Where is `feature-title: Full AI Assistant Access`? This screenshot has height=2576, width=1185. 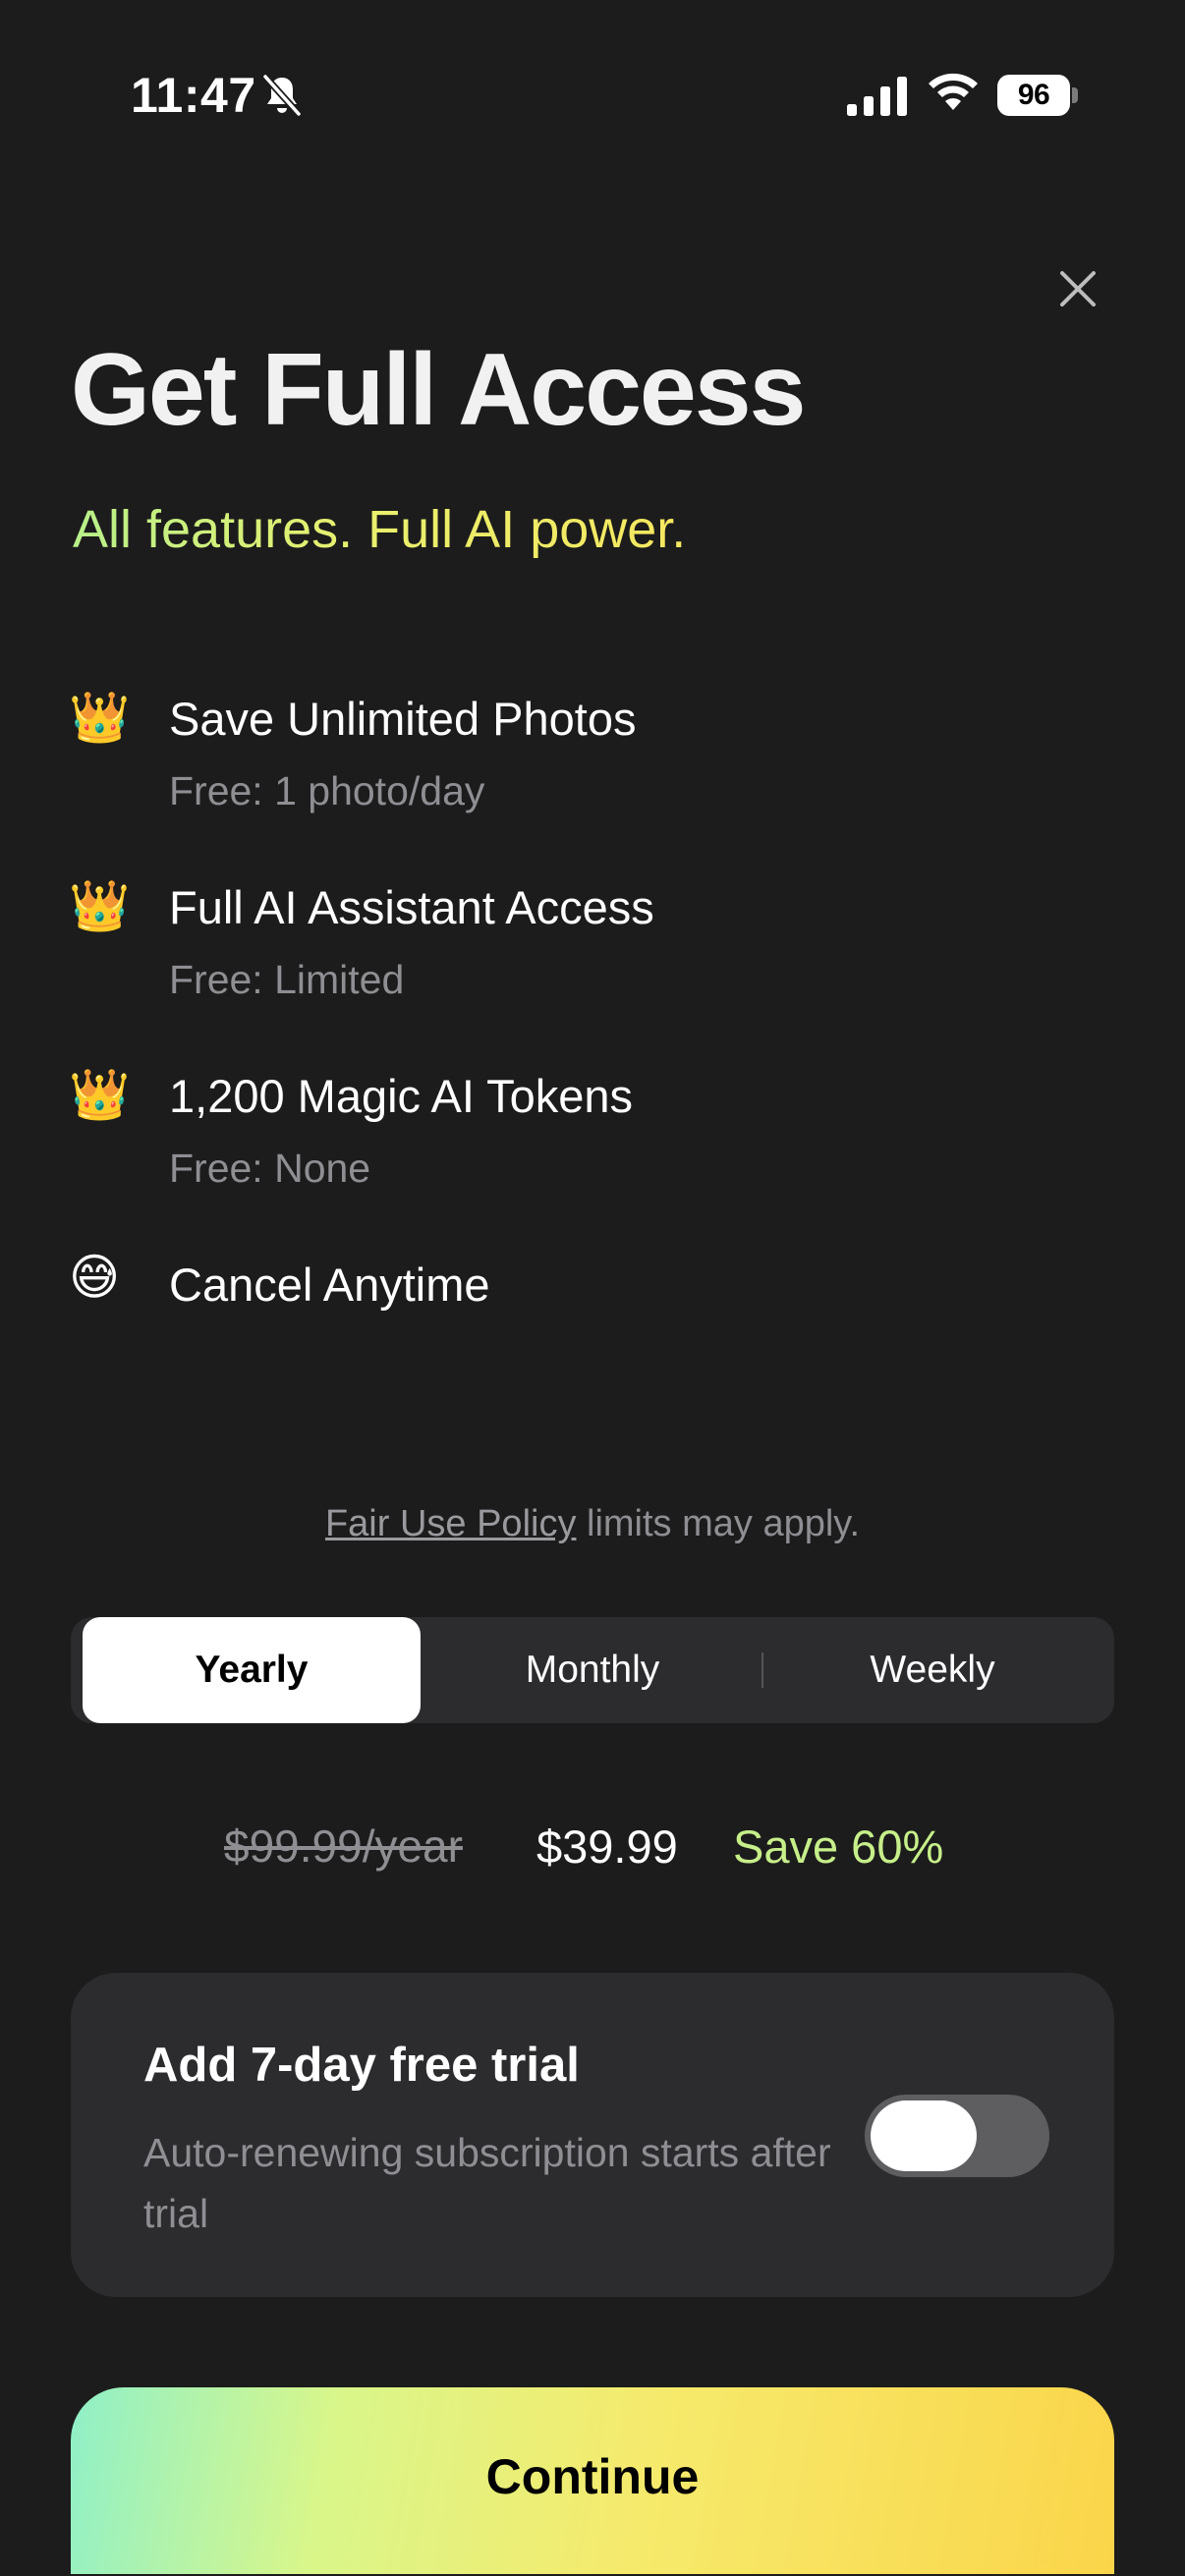 feature-title: Full AI Assistant Access is located at coordinates (412, 907).